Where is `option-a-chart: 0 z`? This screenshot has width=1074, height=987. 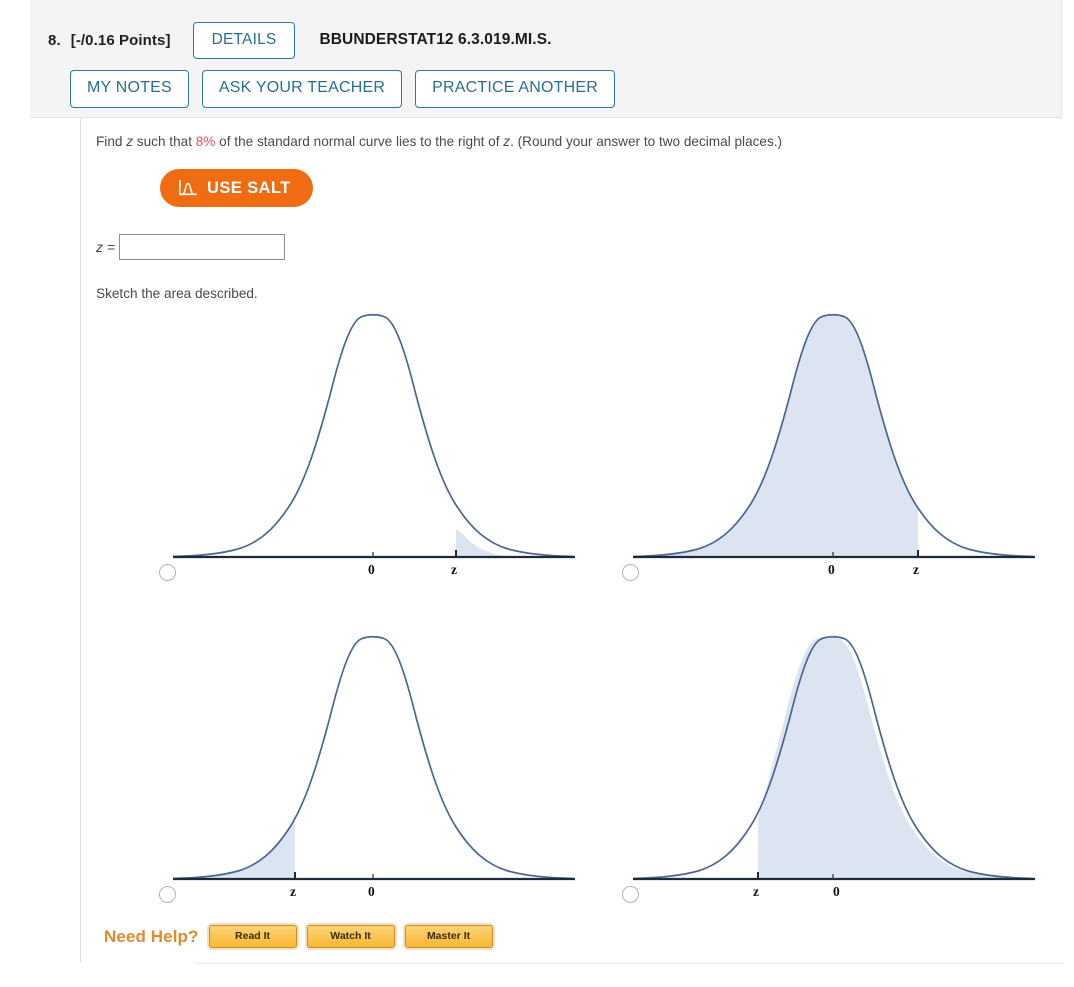 option-a-chart: 0 z is located at coordinates (370, 440).